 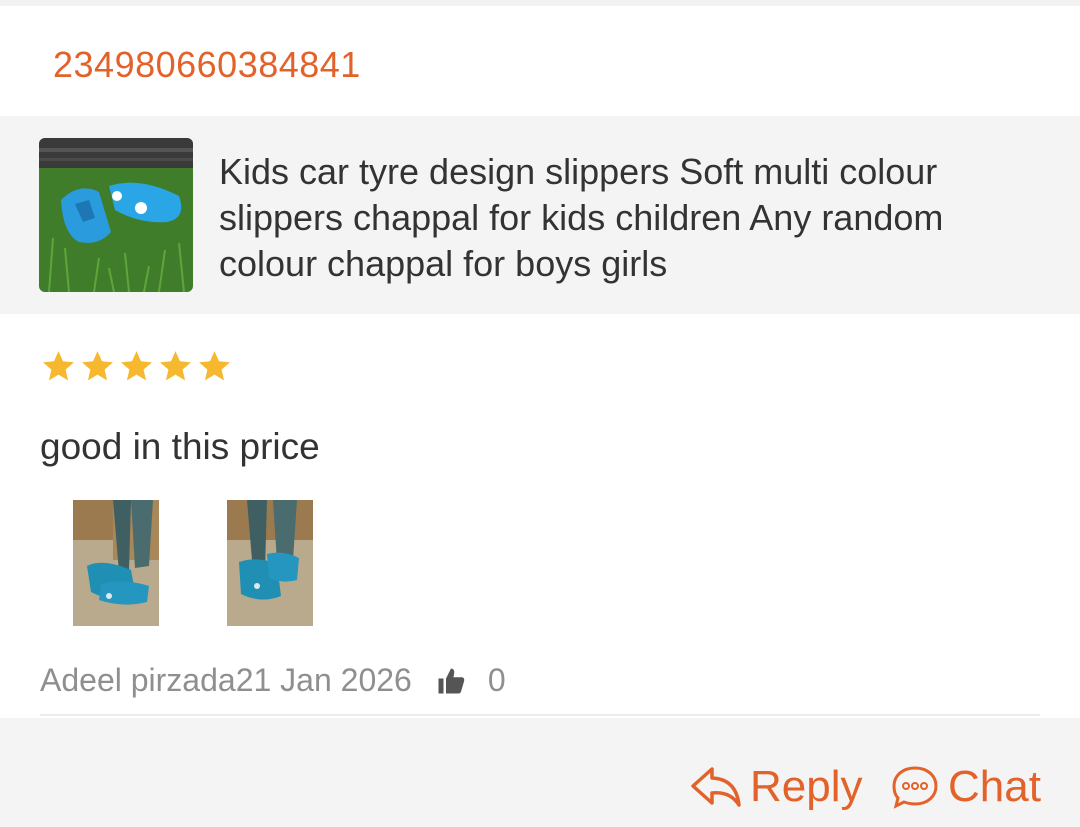 What do you see at coordinates (915, 787) in the screenshot?
I see `chat-bubble-icon` at bounding box center [915, 787].